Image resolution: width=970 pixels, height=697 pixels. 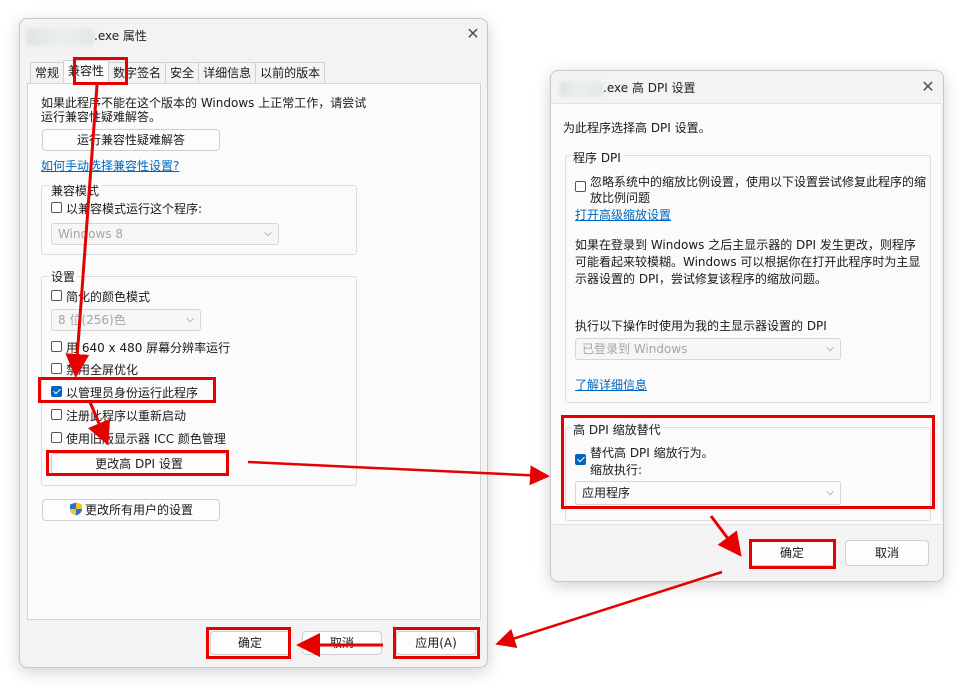 I want to click on props-ok-button: 确定, so click(x=250, y=643).